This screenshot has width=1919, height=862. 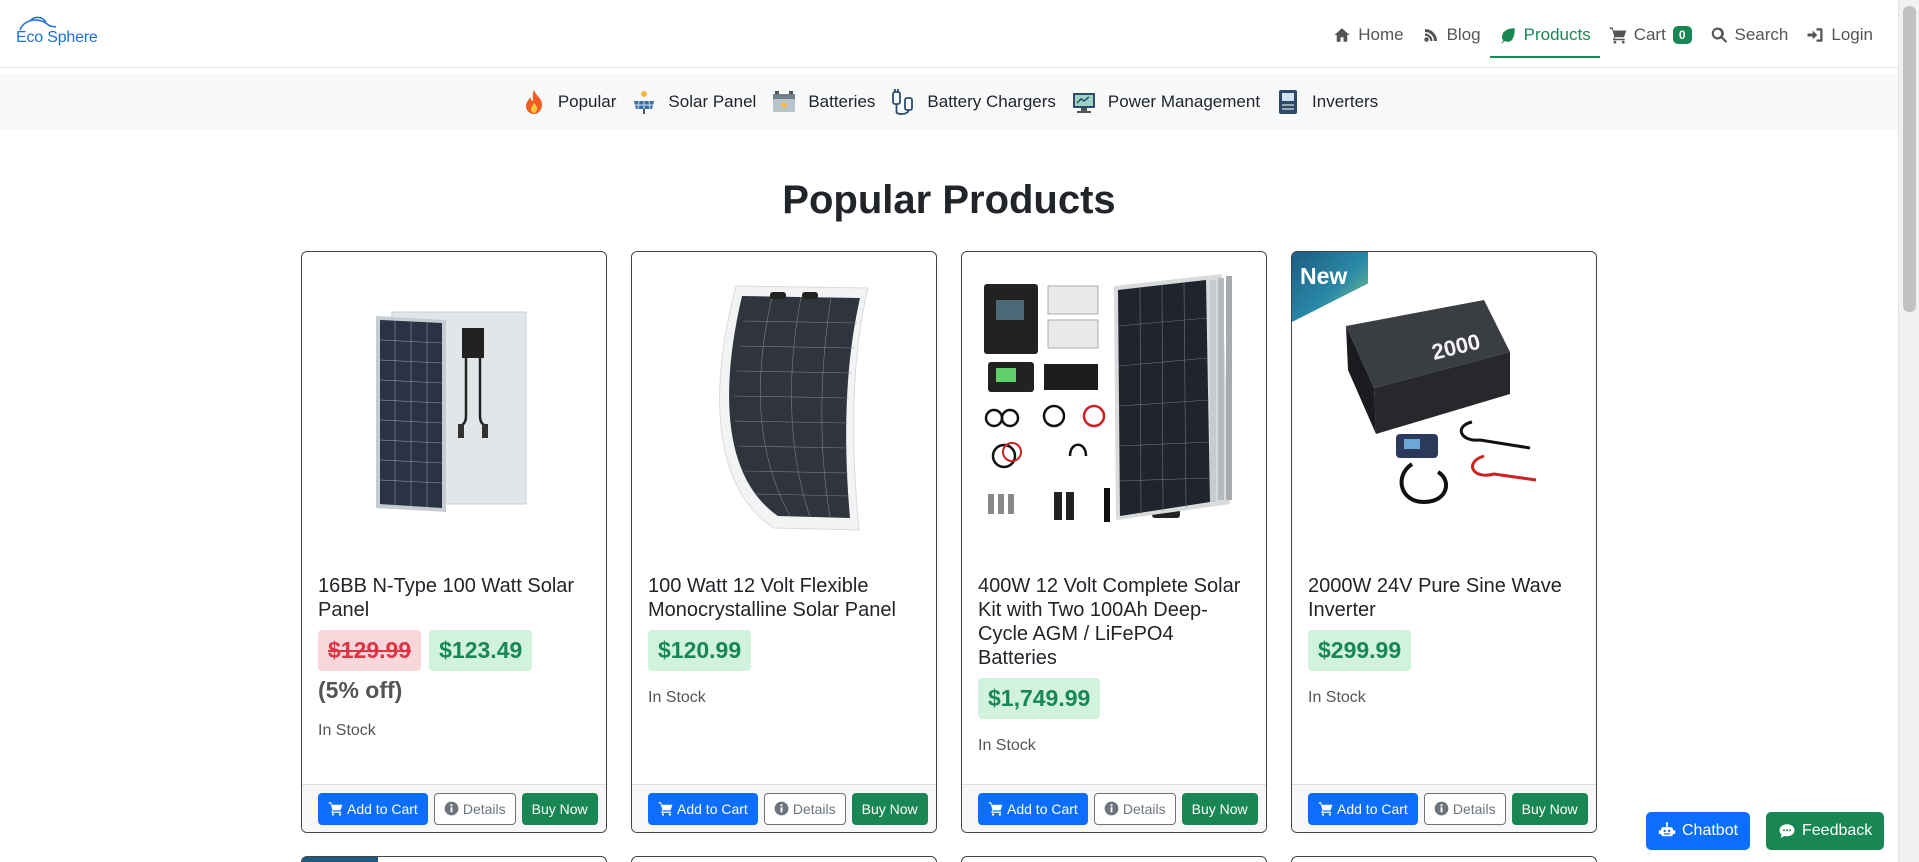 I want to click on nav-login: Login, so click(x=1839, y=35).